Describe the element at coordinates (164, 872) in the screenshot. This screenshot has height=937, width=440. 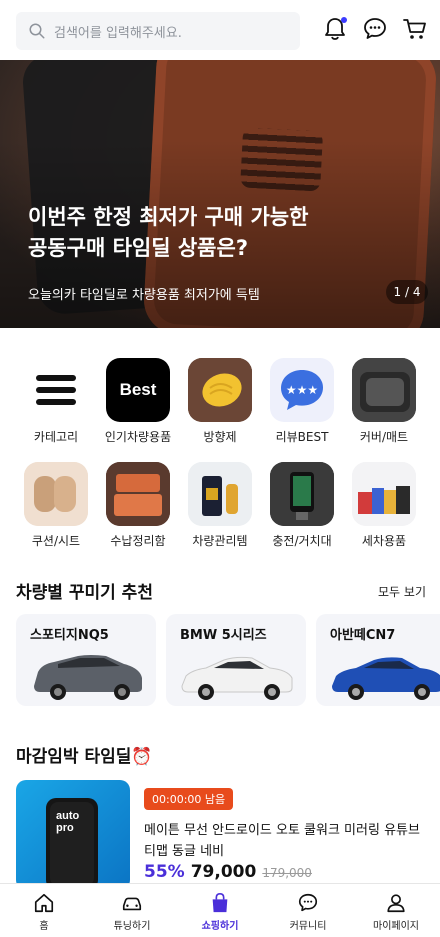
I see `discount-rate: 55%` at that location.